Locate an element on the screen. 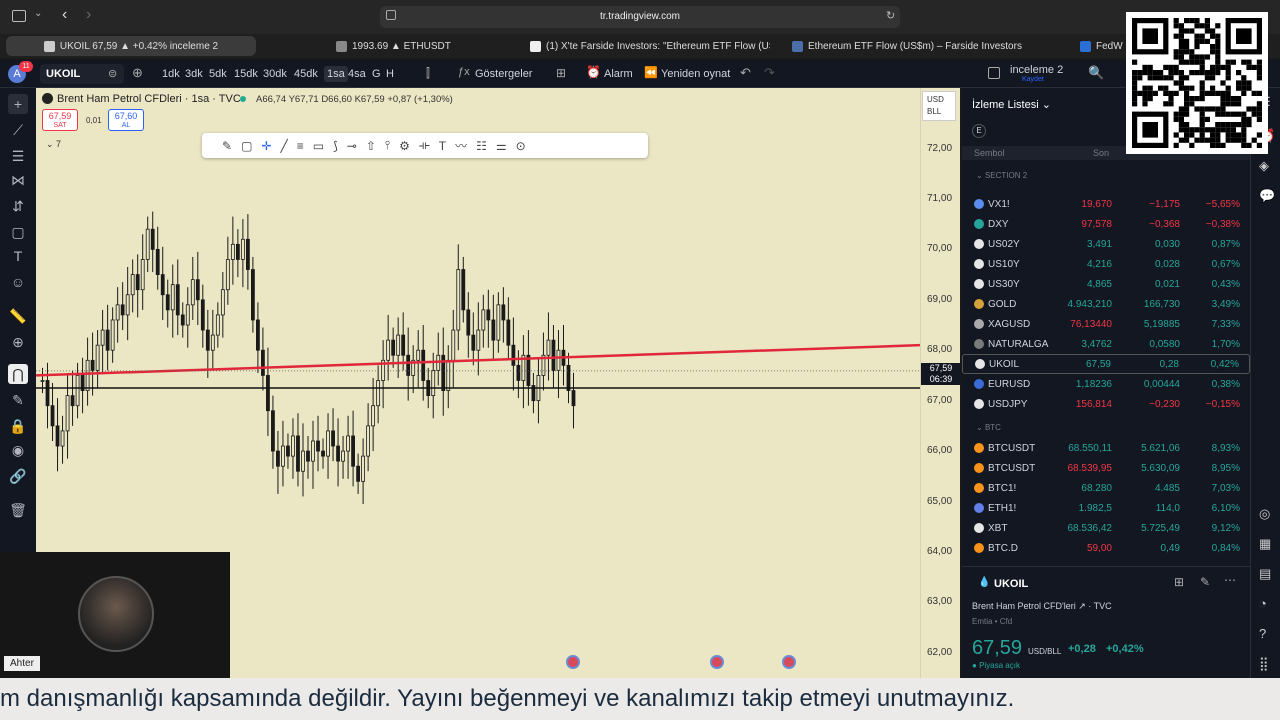 The width and height of the screenshot is (1280, 720). templates-icon: ⊞ is located at coordinates (561, 73).